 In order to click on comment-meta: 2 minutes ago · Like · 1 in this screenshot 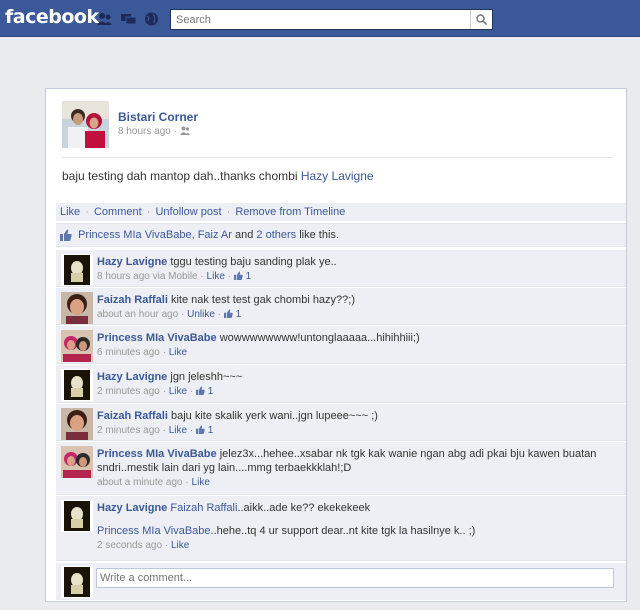, I will do `click(354, 392)`.